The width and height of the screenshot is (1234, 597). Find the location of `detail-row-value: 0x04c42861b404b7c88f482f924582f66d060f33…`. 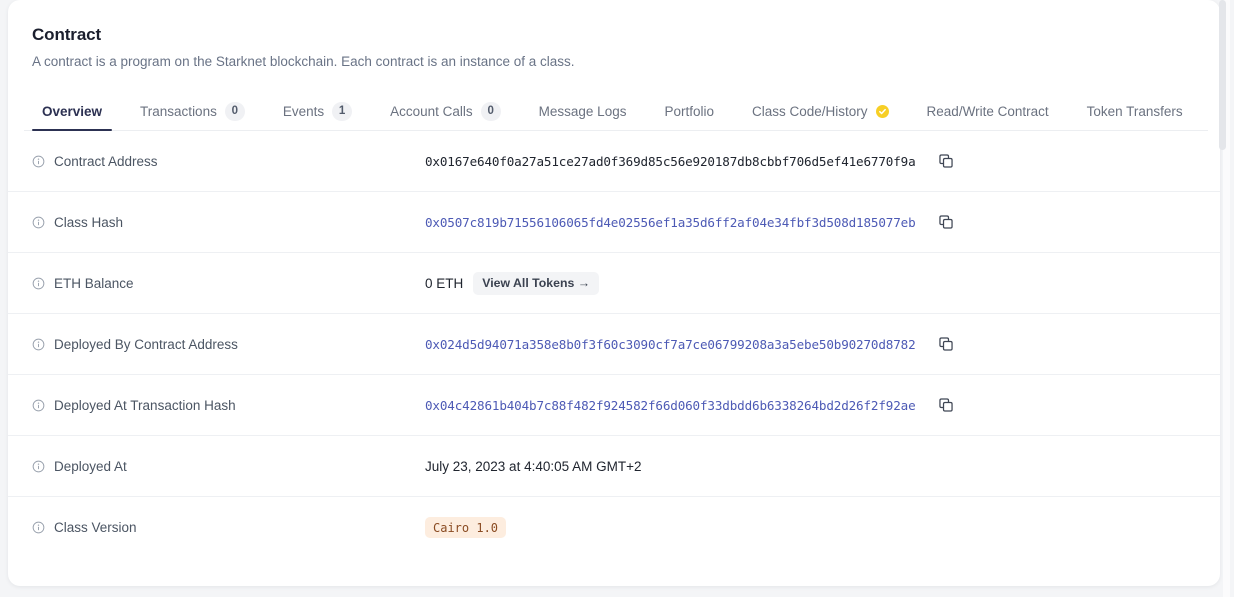

detail-row-value: 0x04c42861b404b7c88f482f924582f66d060f33… is located at coordinates (690, 405).